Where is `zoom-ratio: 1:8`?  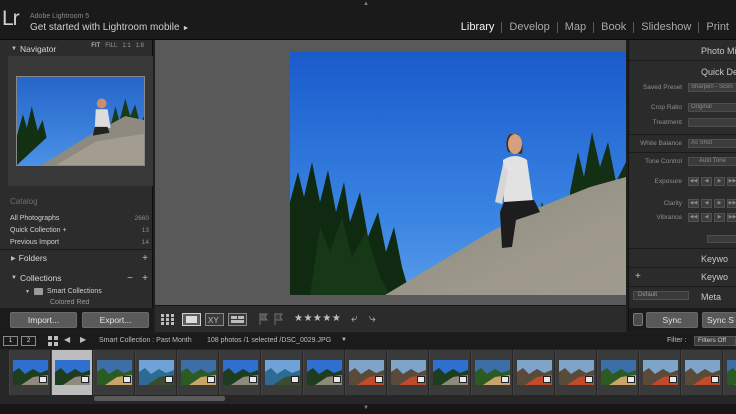
zoom-ratio: 1:8 is located at coordinates (140, 46).